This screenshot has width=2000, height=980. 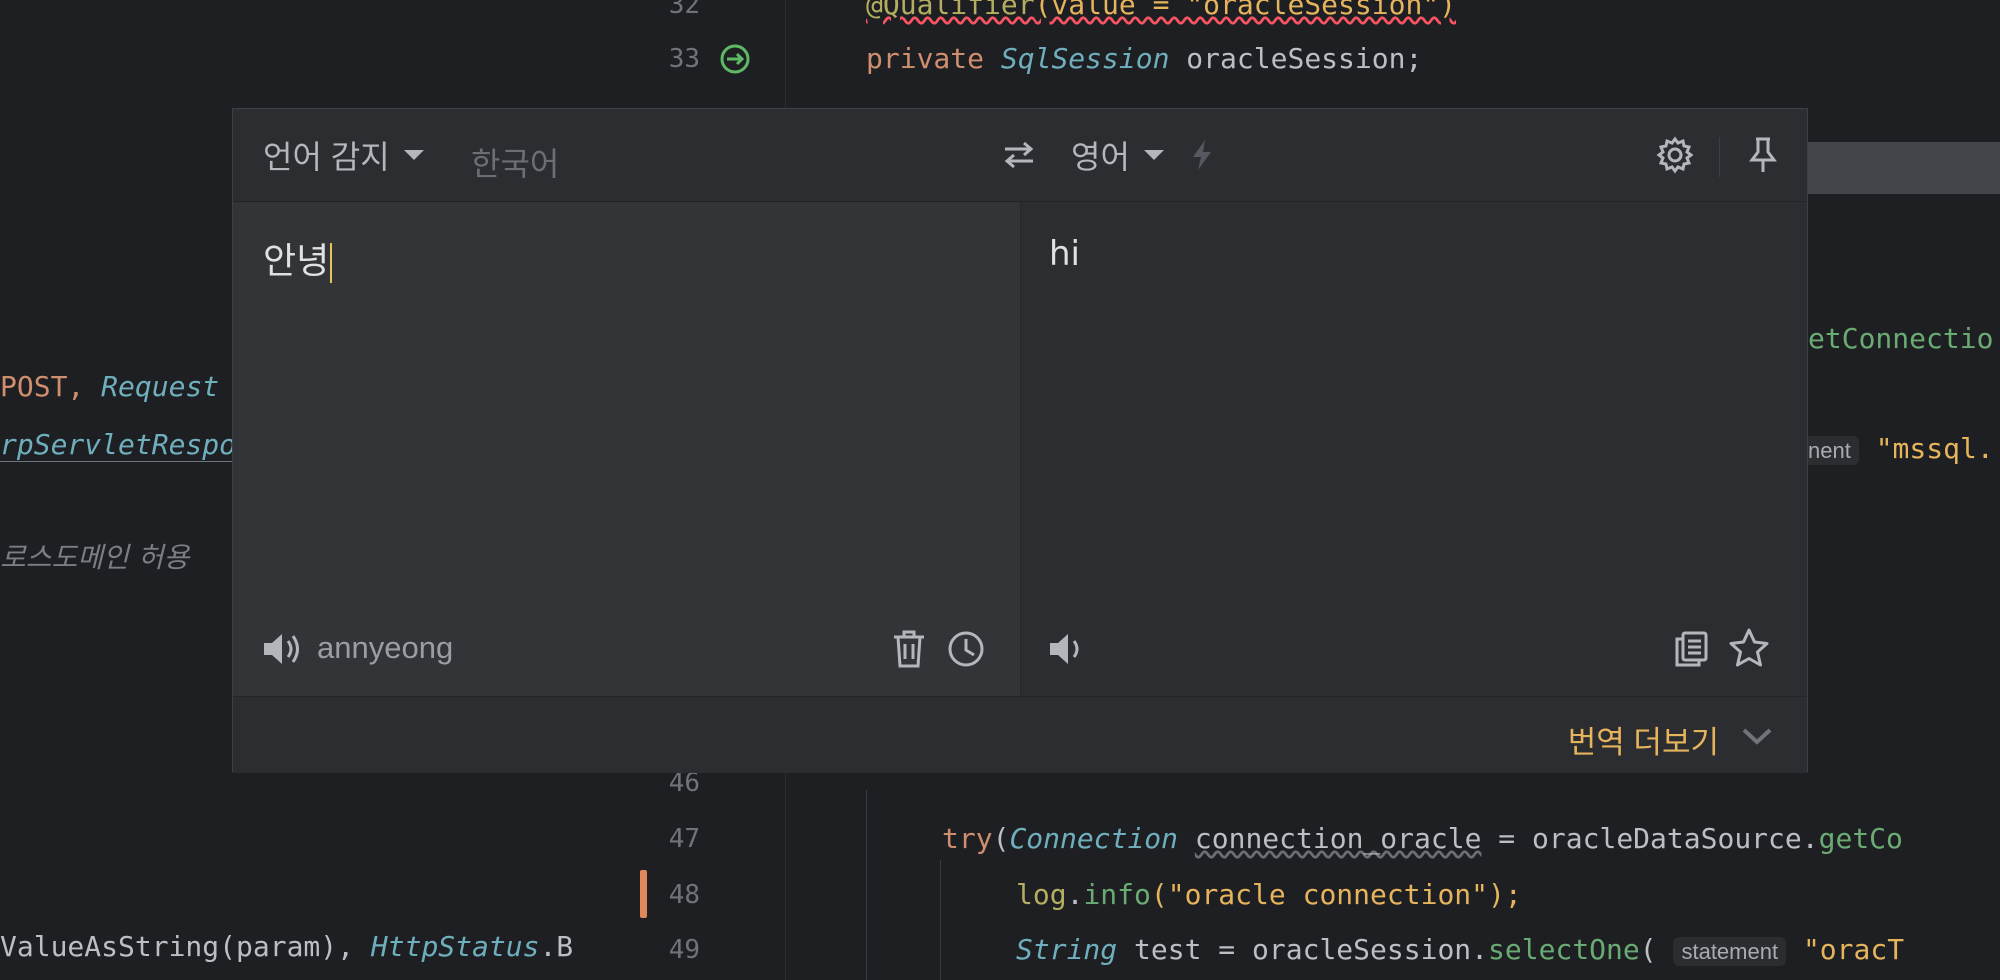 I want to click on change-marker, so click(x=643, y=894).